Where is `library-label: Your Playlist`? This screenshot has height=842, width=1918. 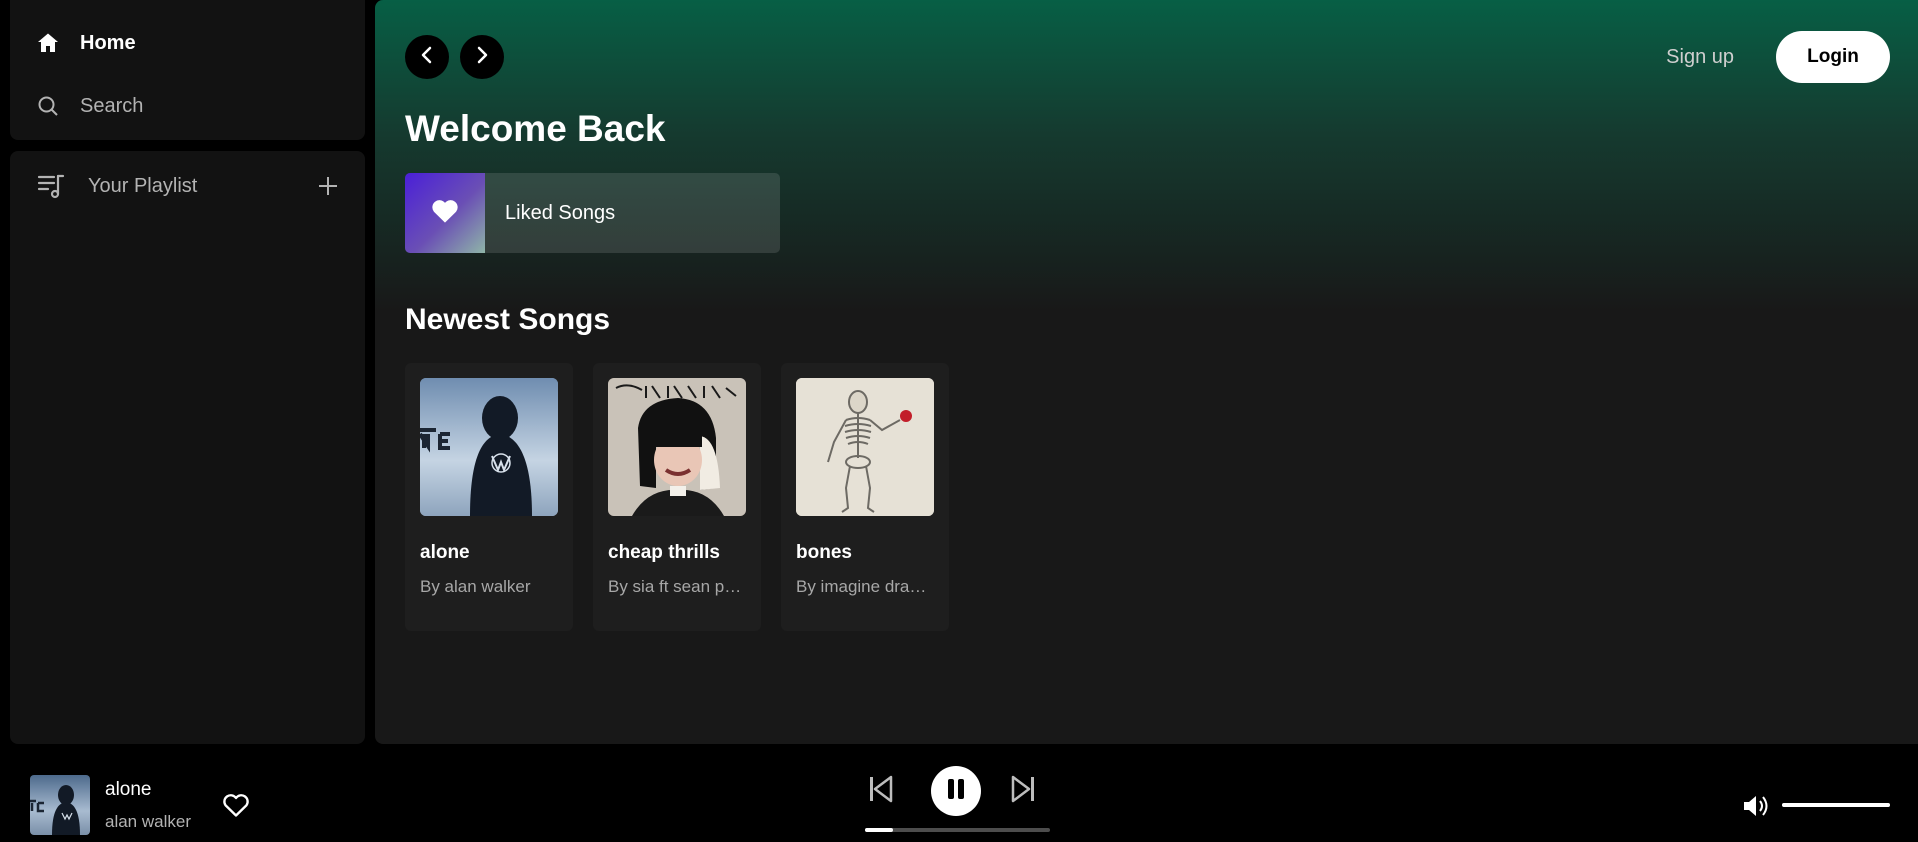 library-label: Your Playlist is located at coordinates (202, 186).